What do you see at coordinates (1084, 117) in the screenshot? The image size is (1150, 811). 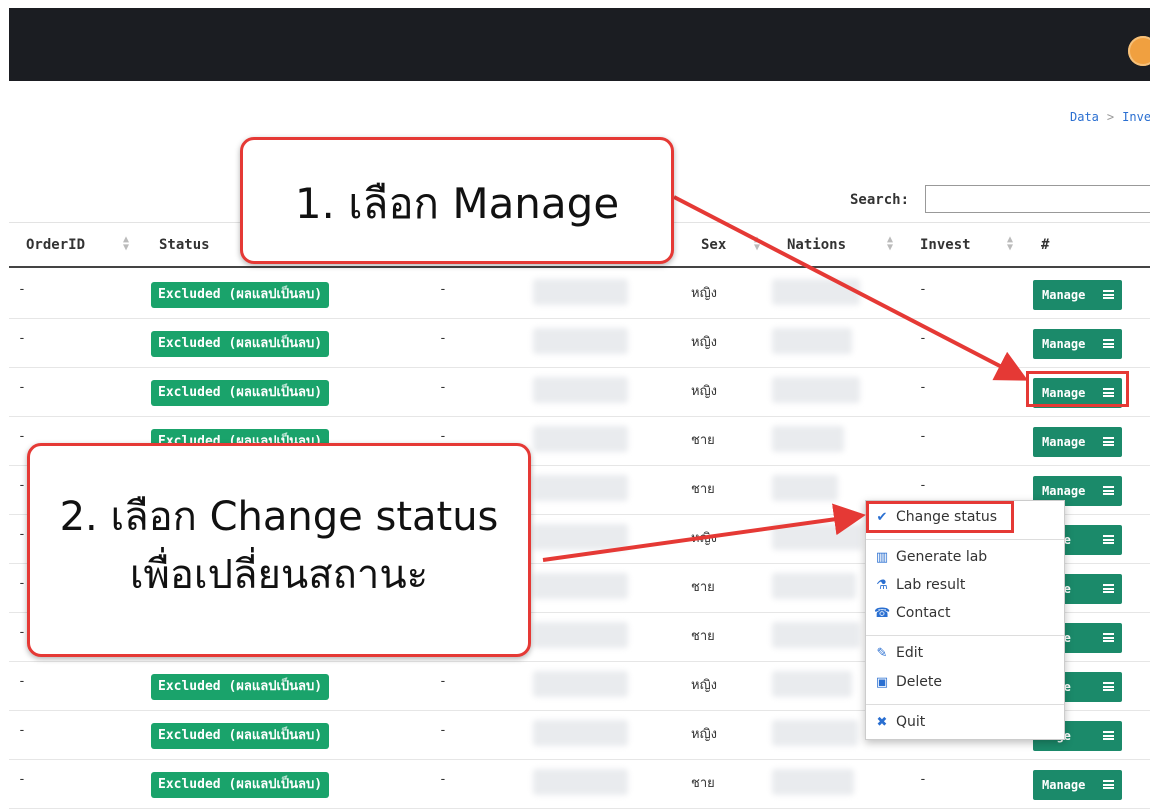 I see `breadcrumb-data-link: Data` at bounding box center [1084, 117].